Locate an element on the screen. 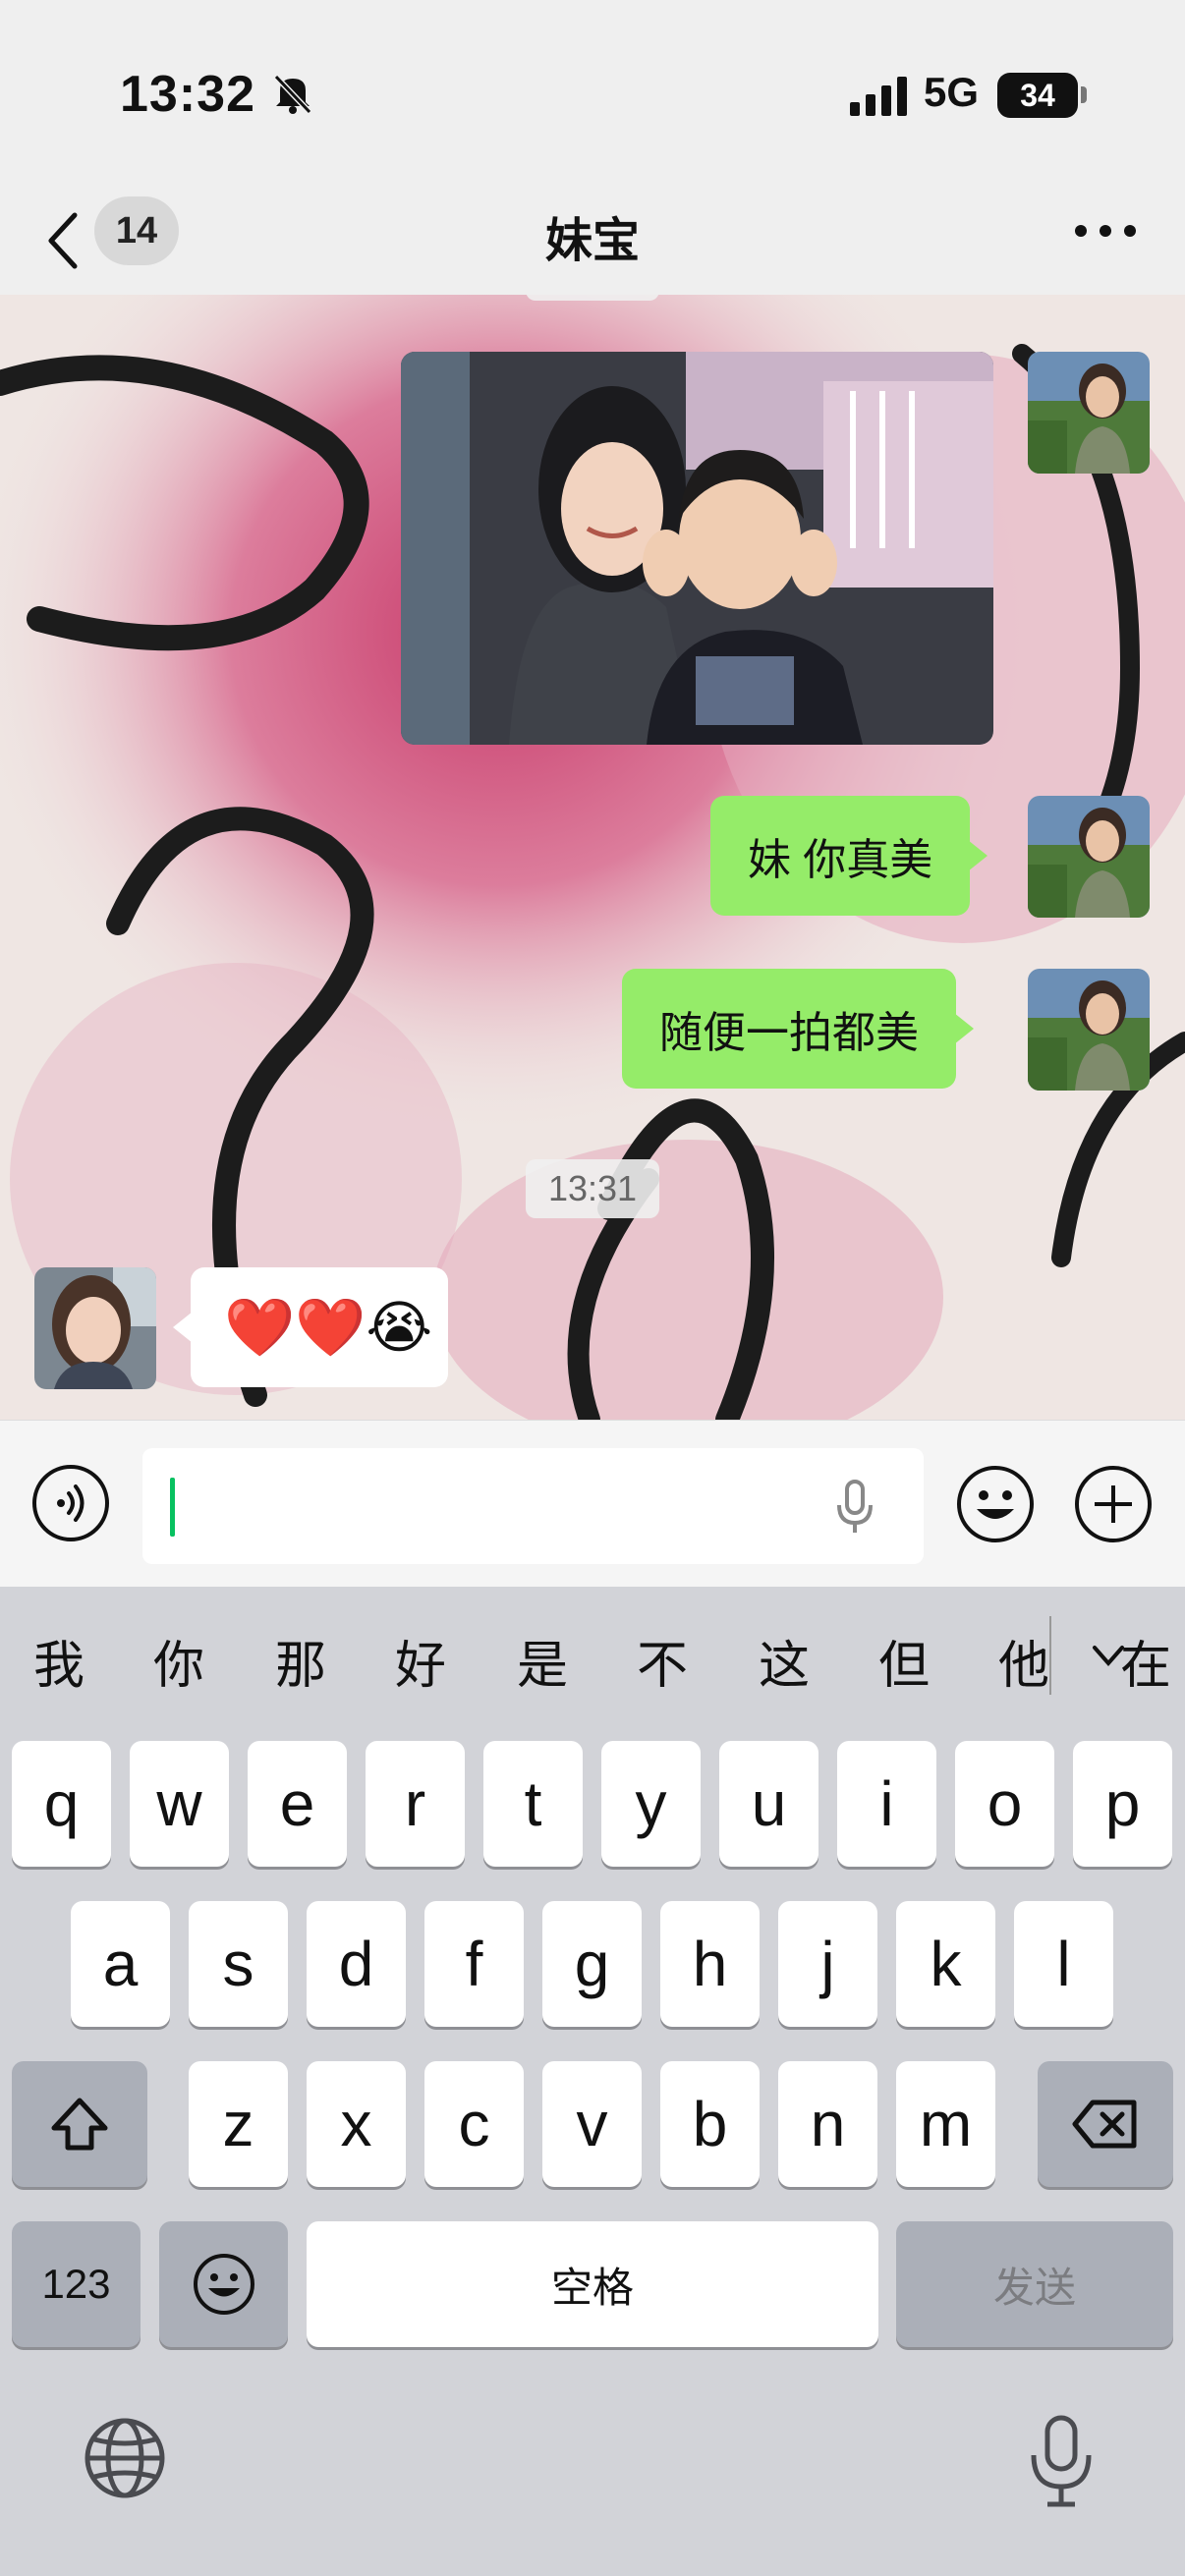 The image size is (1185, 2576). emoji-message: ❤️❤️😭 is located at coordinates (311, 1327).